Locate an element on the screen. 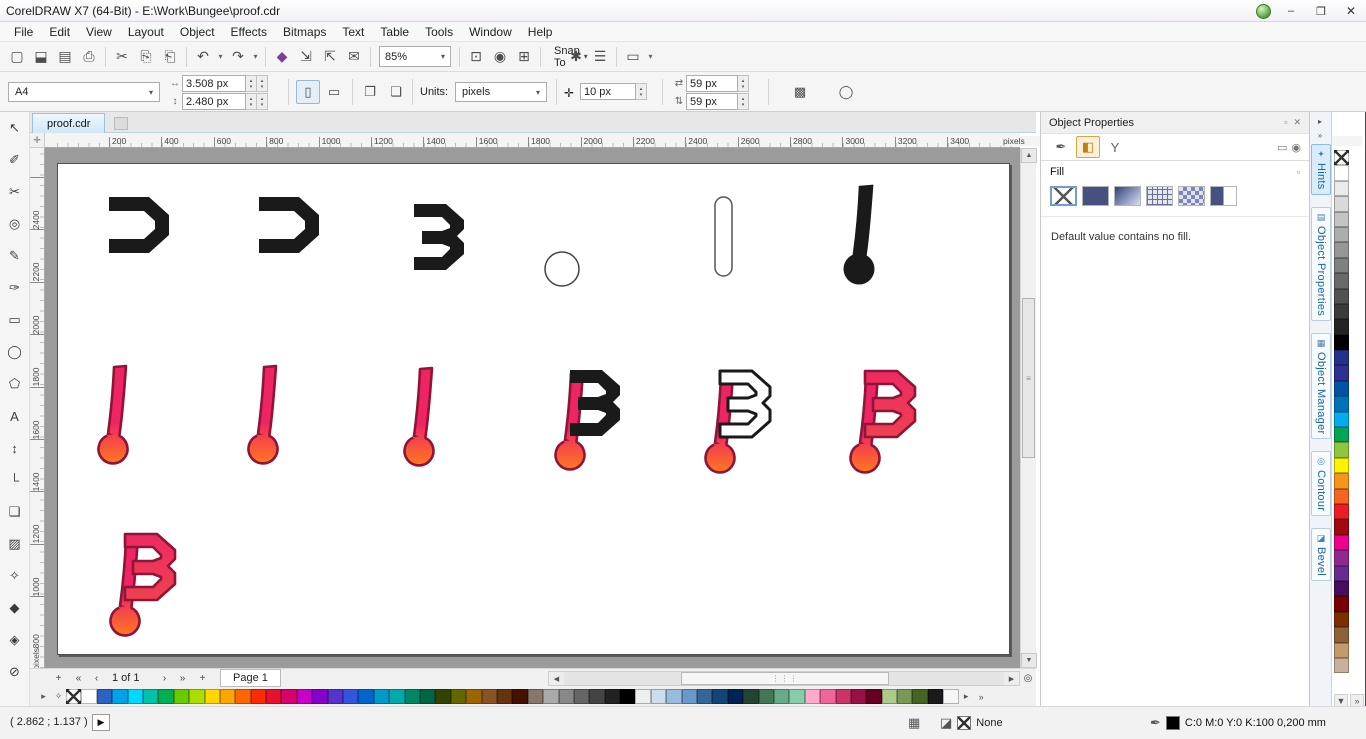 The width and height of the screenshot is (1366, 739). docker-close-icon: ✕ is located at coordinates (1297, 122).